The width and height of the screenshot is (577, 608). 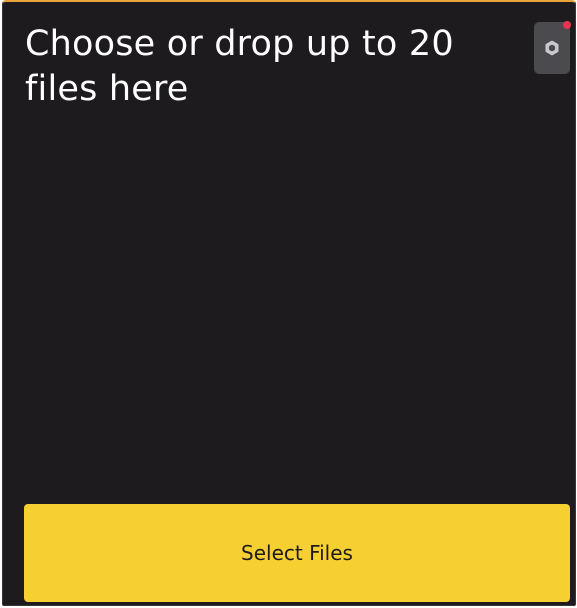 I want to click on gear-icon, so click(x=552, y=48).